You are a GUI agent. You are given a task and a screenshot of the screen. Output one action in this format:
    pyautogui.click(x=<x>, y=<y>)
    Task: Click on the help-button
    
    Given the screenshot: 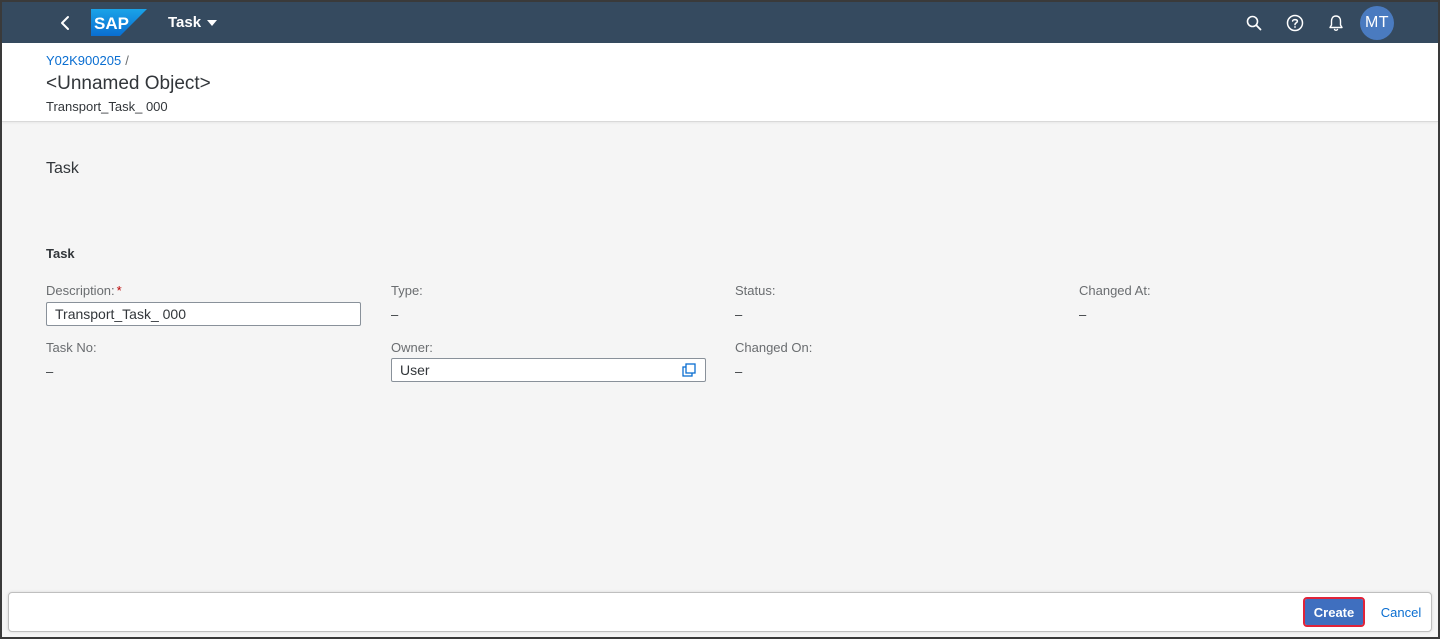 What is the action you would take?
    pyautogui.click(x=1295, y=23)
    